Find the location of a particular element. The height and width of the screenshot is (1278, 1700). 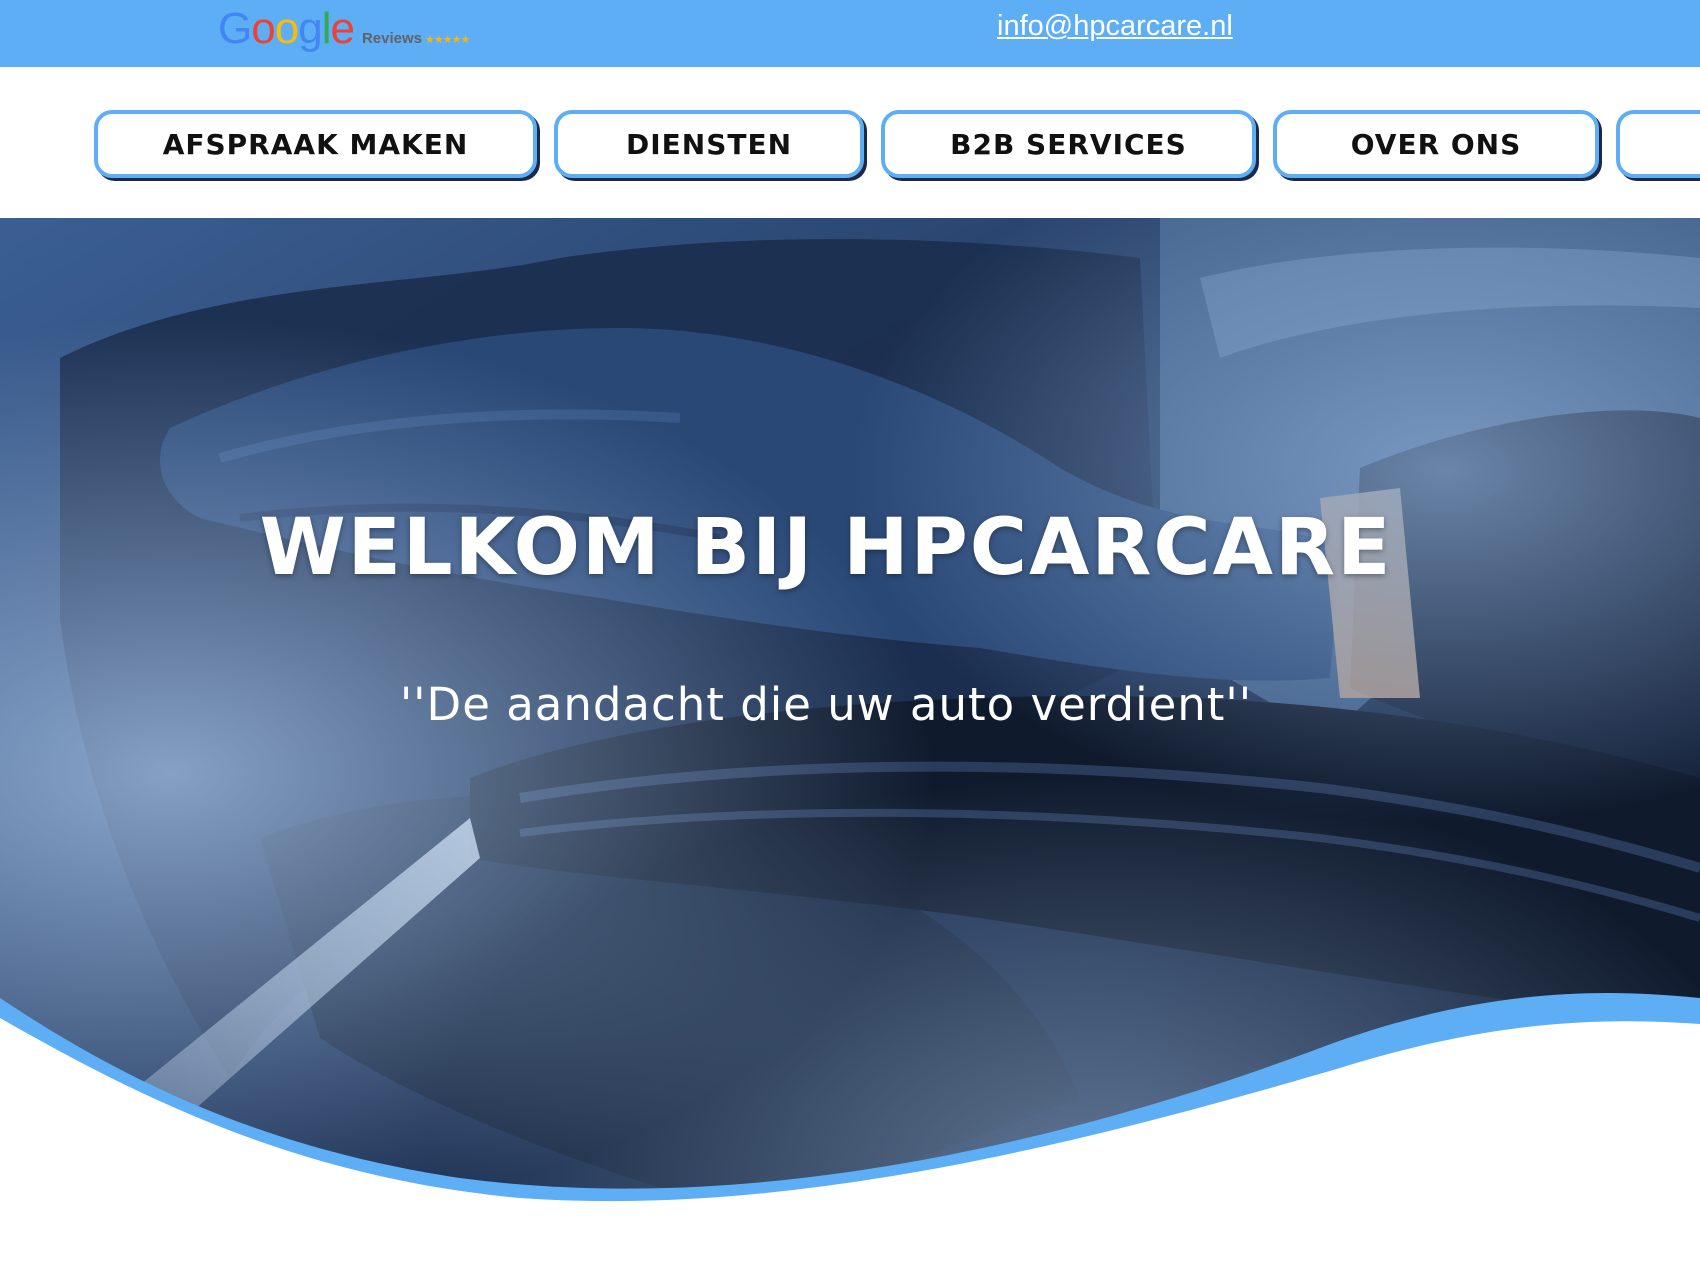

star-rating-icon: ★★★★★ is located at coordinates (447, 39).